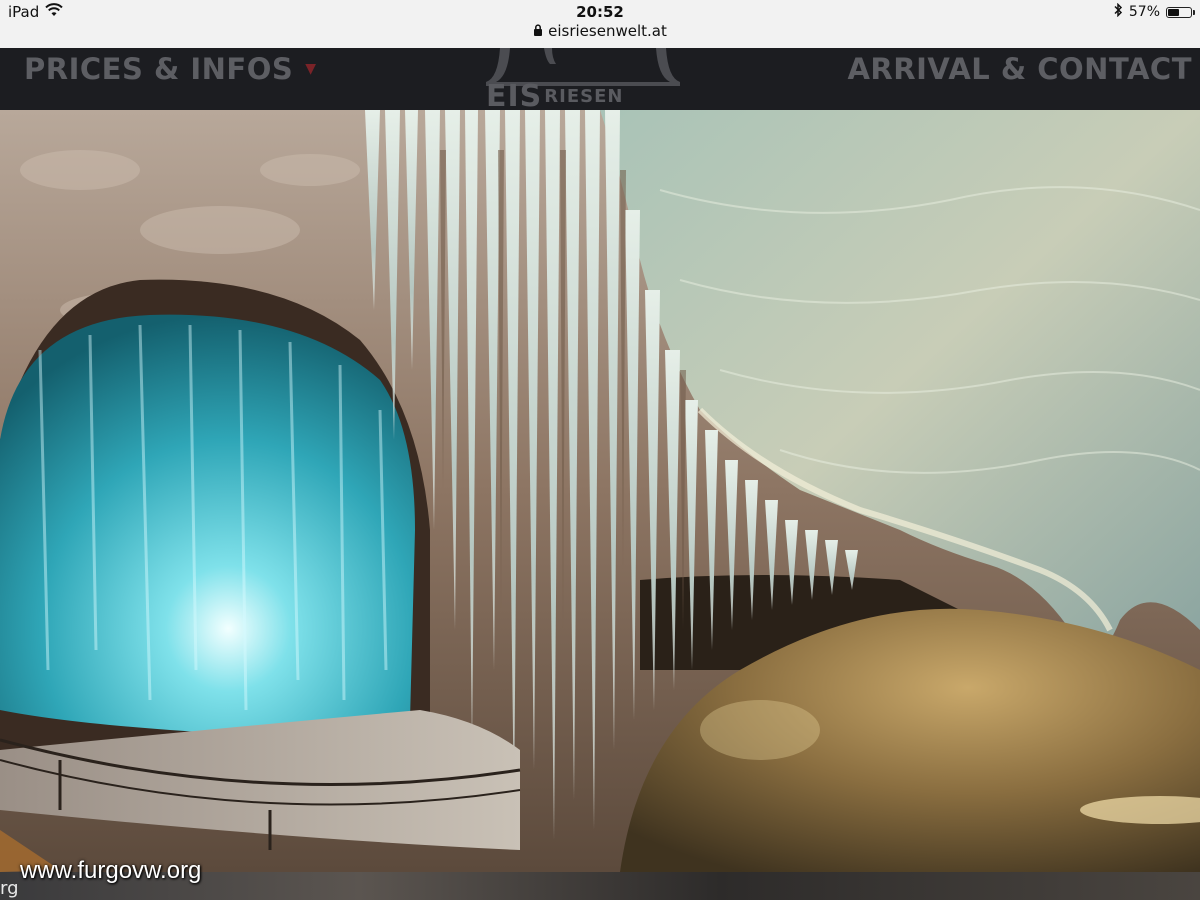  I want to click on url-text: eisriesenwelt.at, so click(607, 31).